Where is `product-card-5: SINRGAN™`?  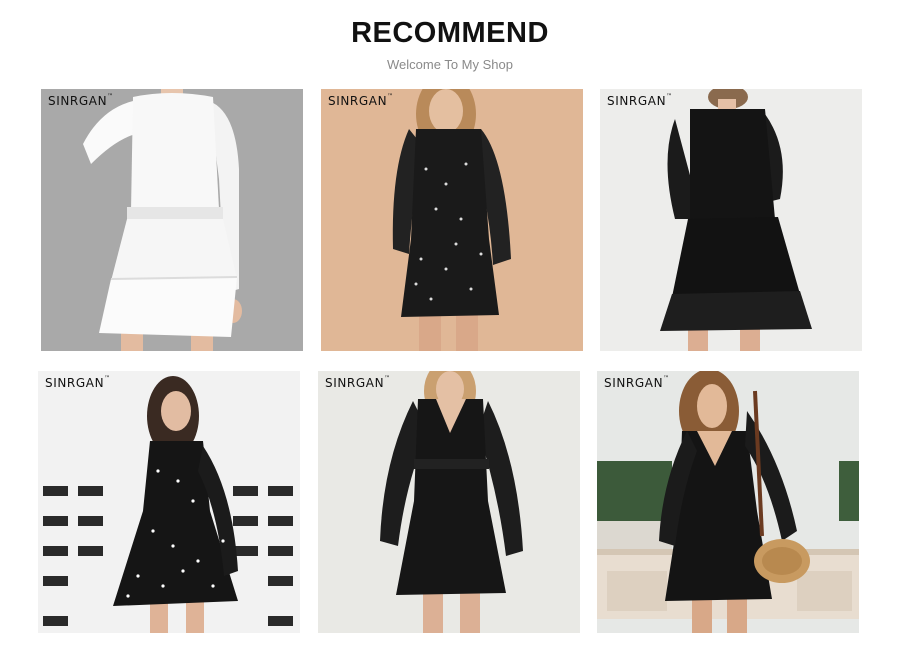 product-card-5: SINRGAN™ is located at coordinates (449, 502).